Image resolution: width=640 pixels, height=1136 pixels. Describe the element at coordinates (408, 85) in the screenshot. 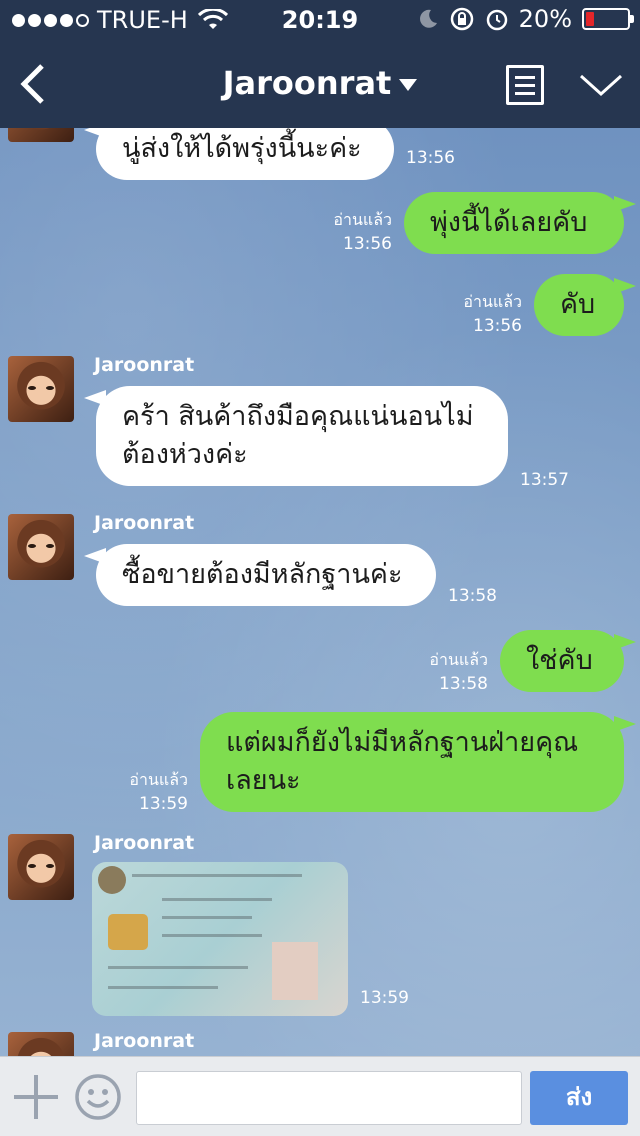

I see `dropdown-caret-icon` at that location.